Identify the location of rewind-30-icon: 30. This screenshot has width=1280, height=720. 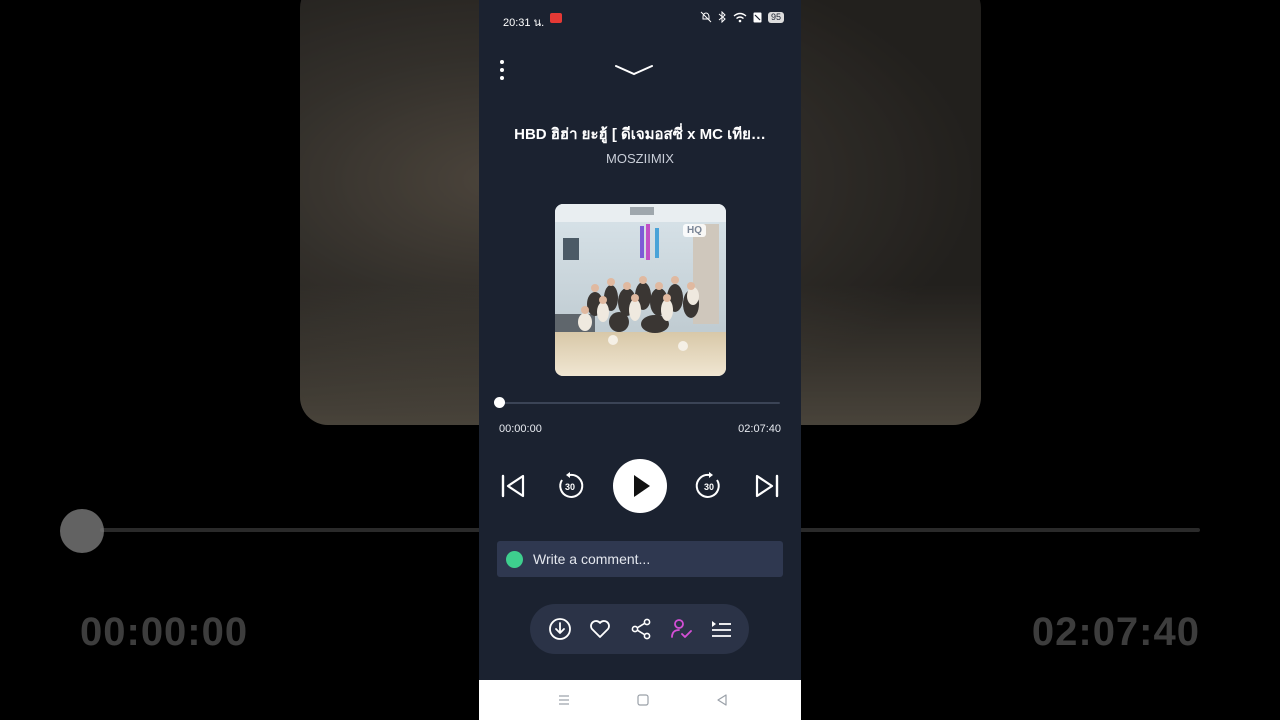
(570, 486).